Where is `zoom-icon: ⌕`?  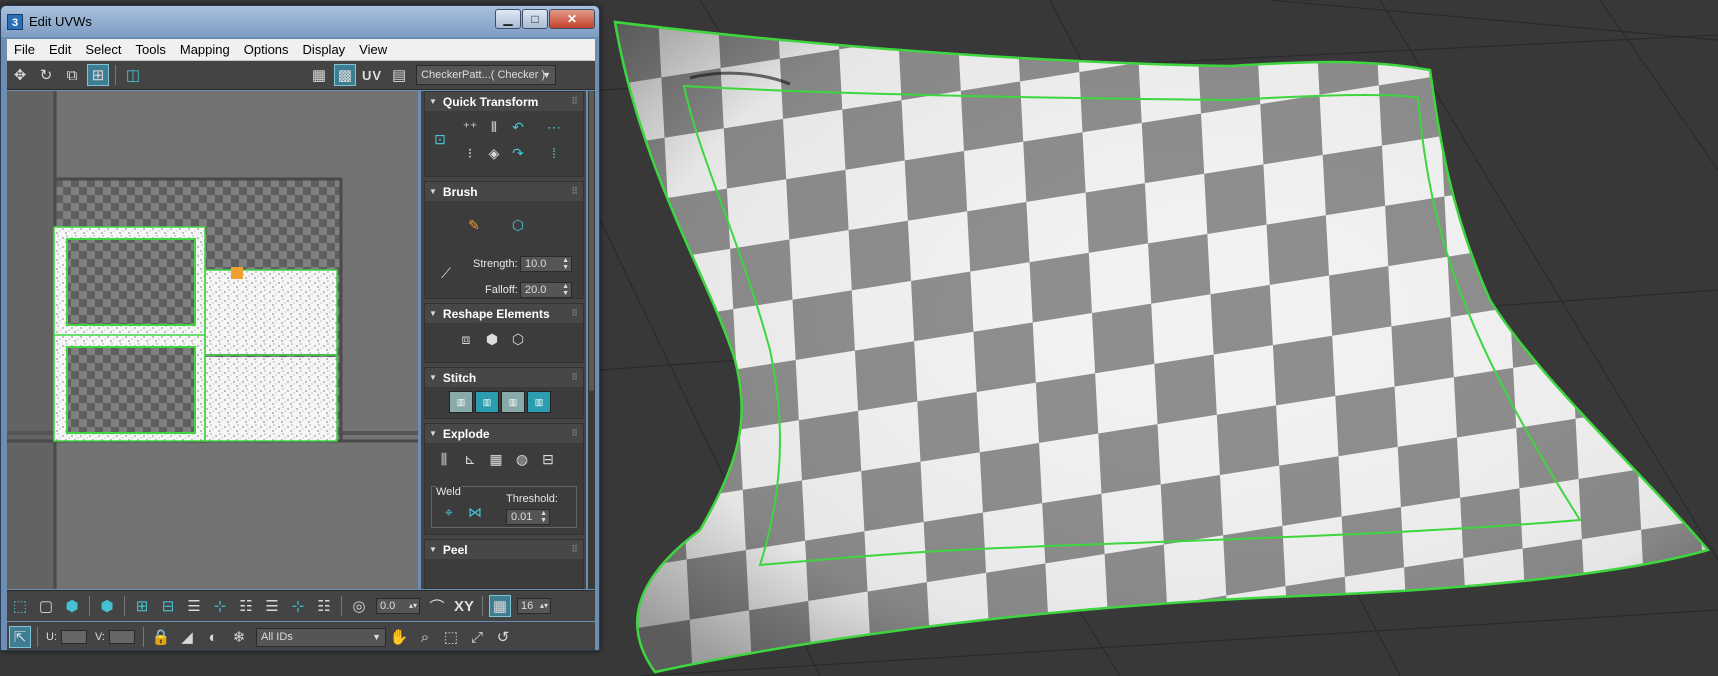
zoom-icon: ⌕ is located at coordinates (425, 637).